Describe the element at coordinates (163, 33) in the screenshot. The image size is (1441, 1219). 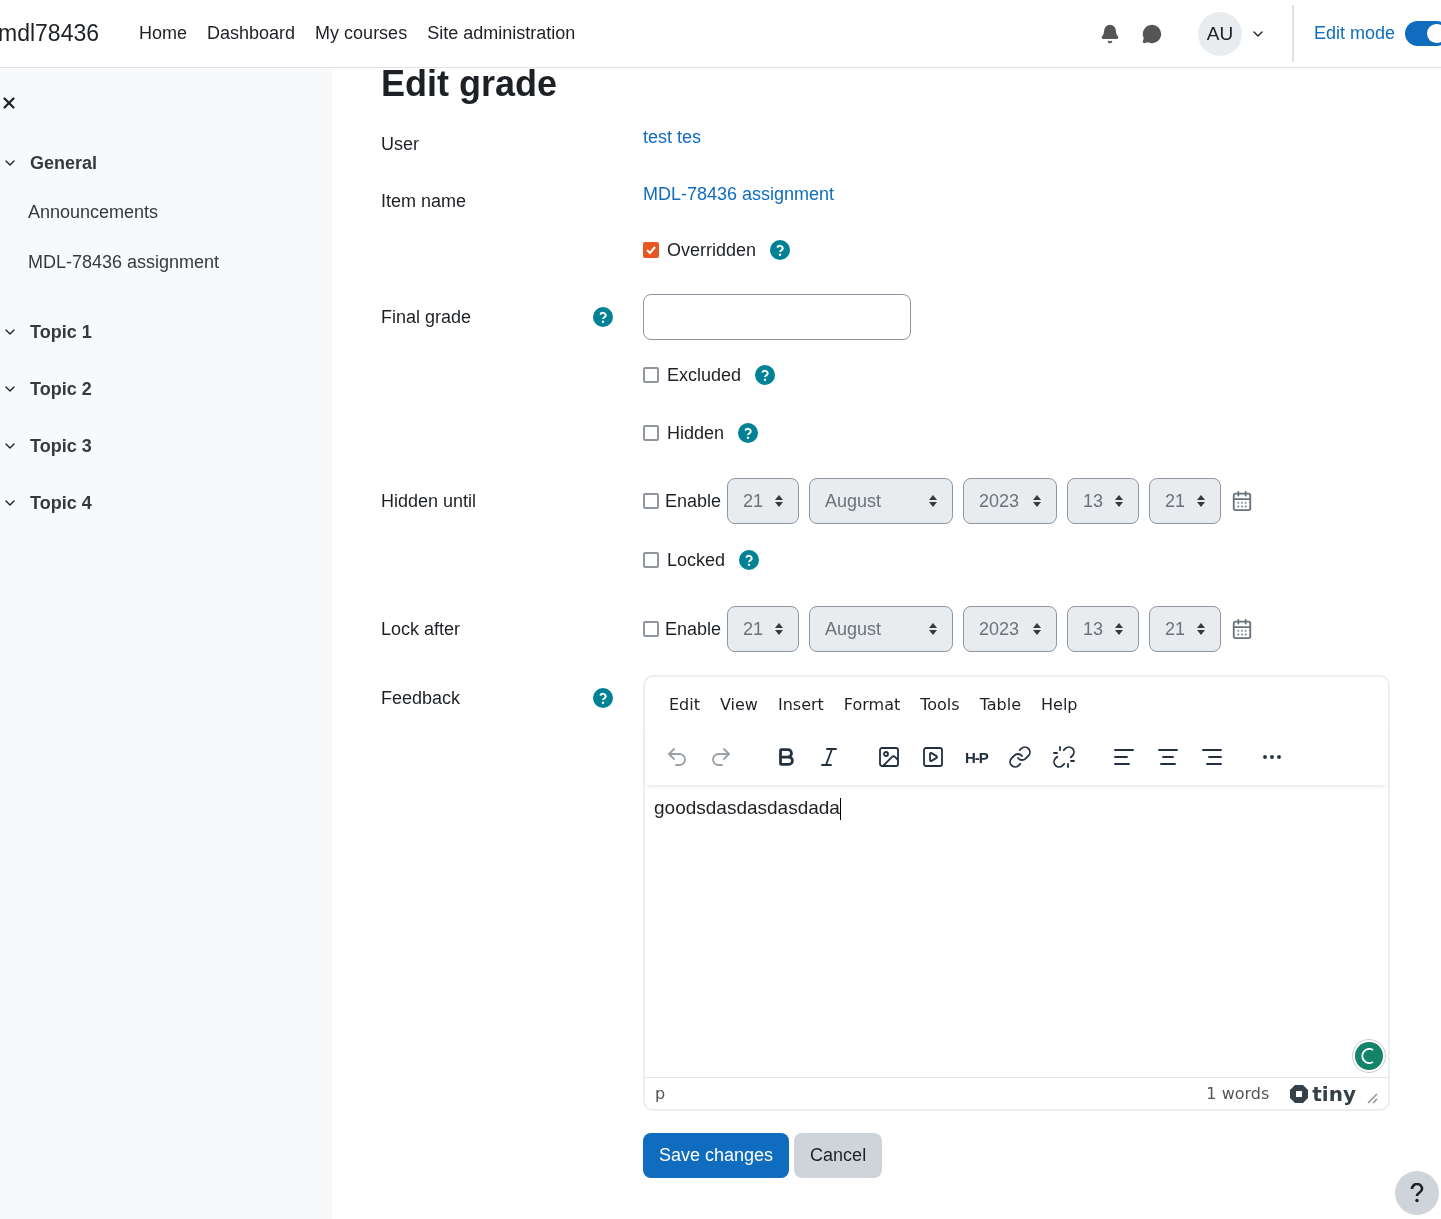
I see `nav-link: Home` at that location.